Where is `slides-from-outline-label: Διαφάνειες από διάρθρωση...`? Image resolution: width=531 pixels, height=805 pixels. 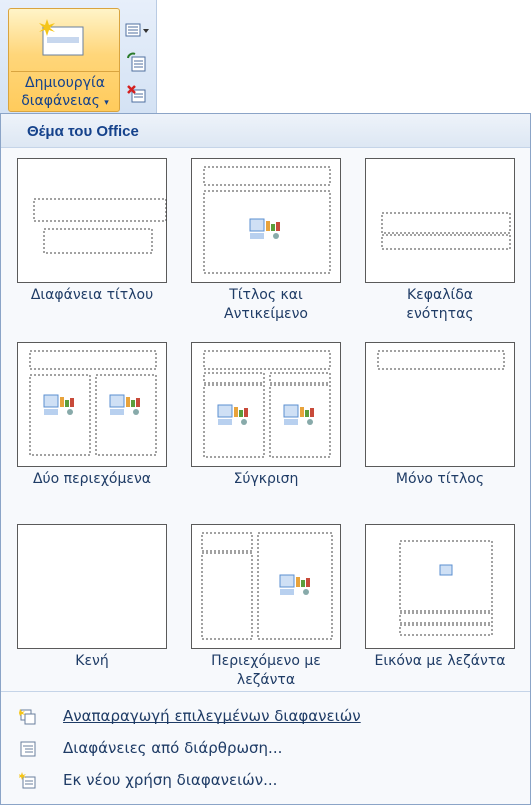
slides-from-outline-label: Διαφάνειες από διάρθρωση... is located at coordinates (173, 748).